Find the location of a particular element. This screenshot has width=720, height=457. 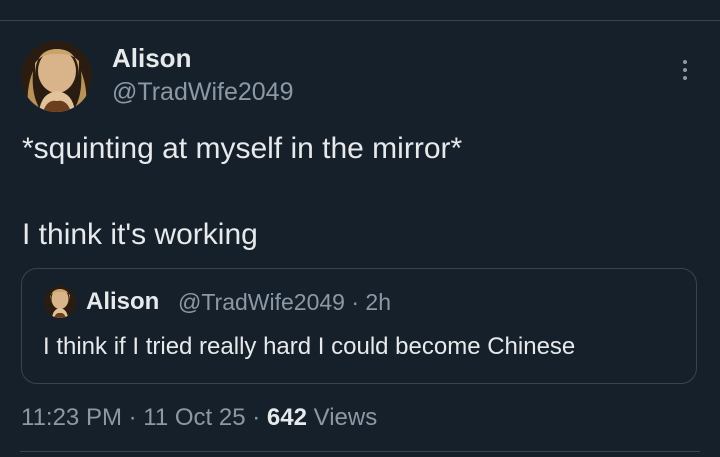

more-options-icon is located at coordinates (685, 70).